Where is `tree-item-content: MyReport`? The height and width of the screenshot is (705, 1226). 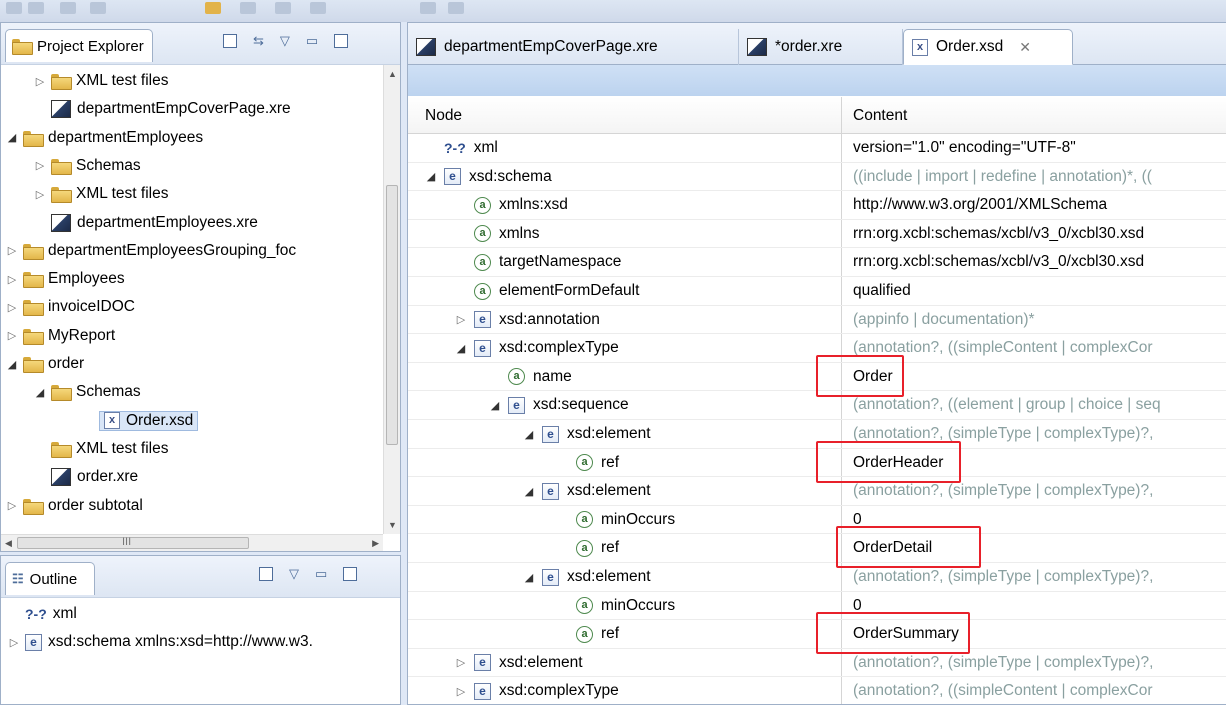 tree-item-content: MyReport is located at coordinates (69, 336).